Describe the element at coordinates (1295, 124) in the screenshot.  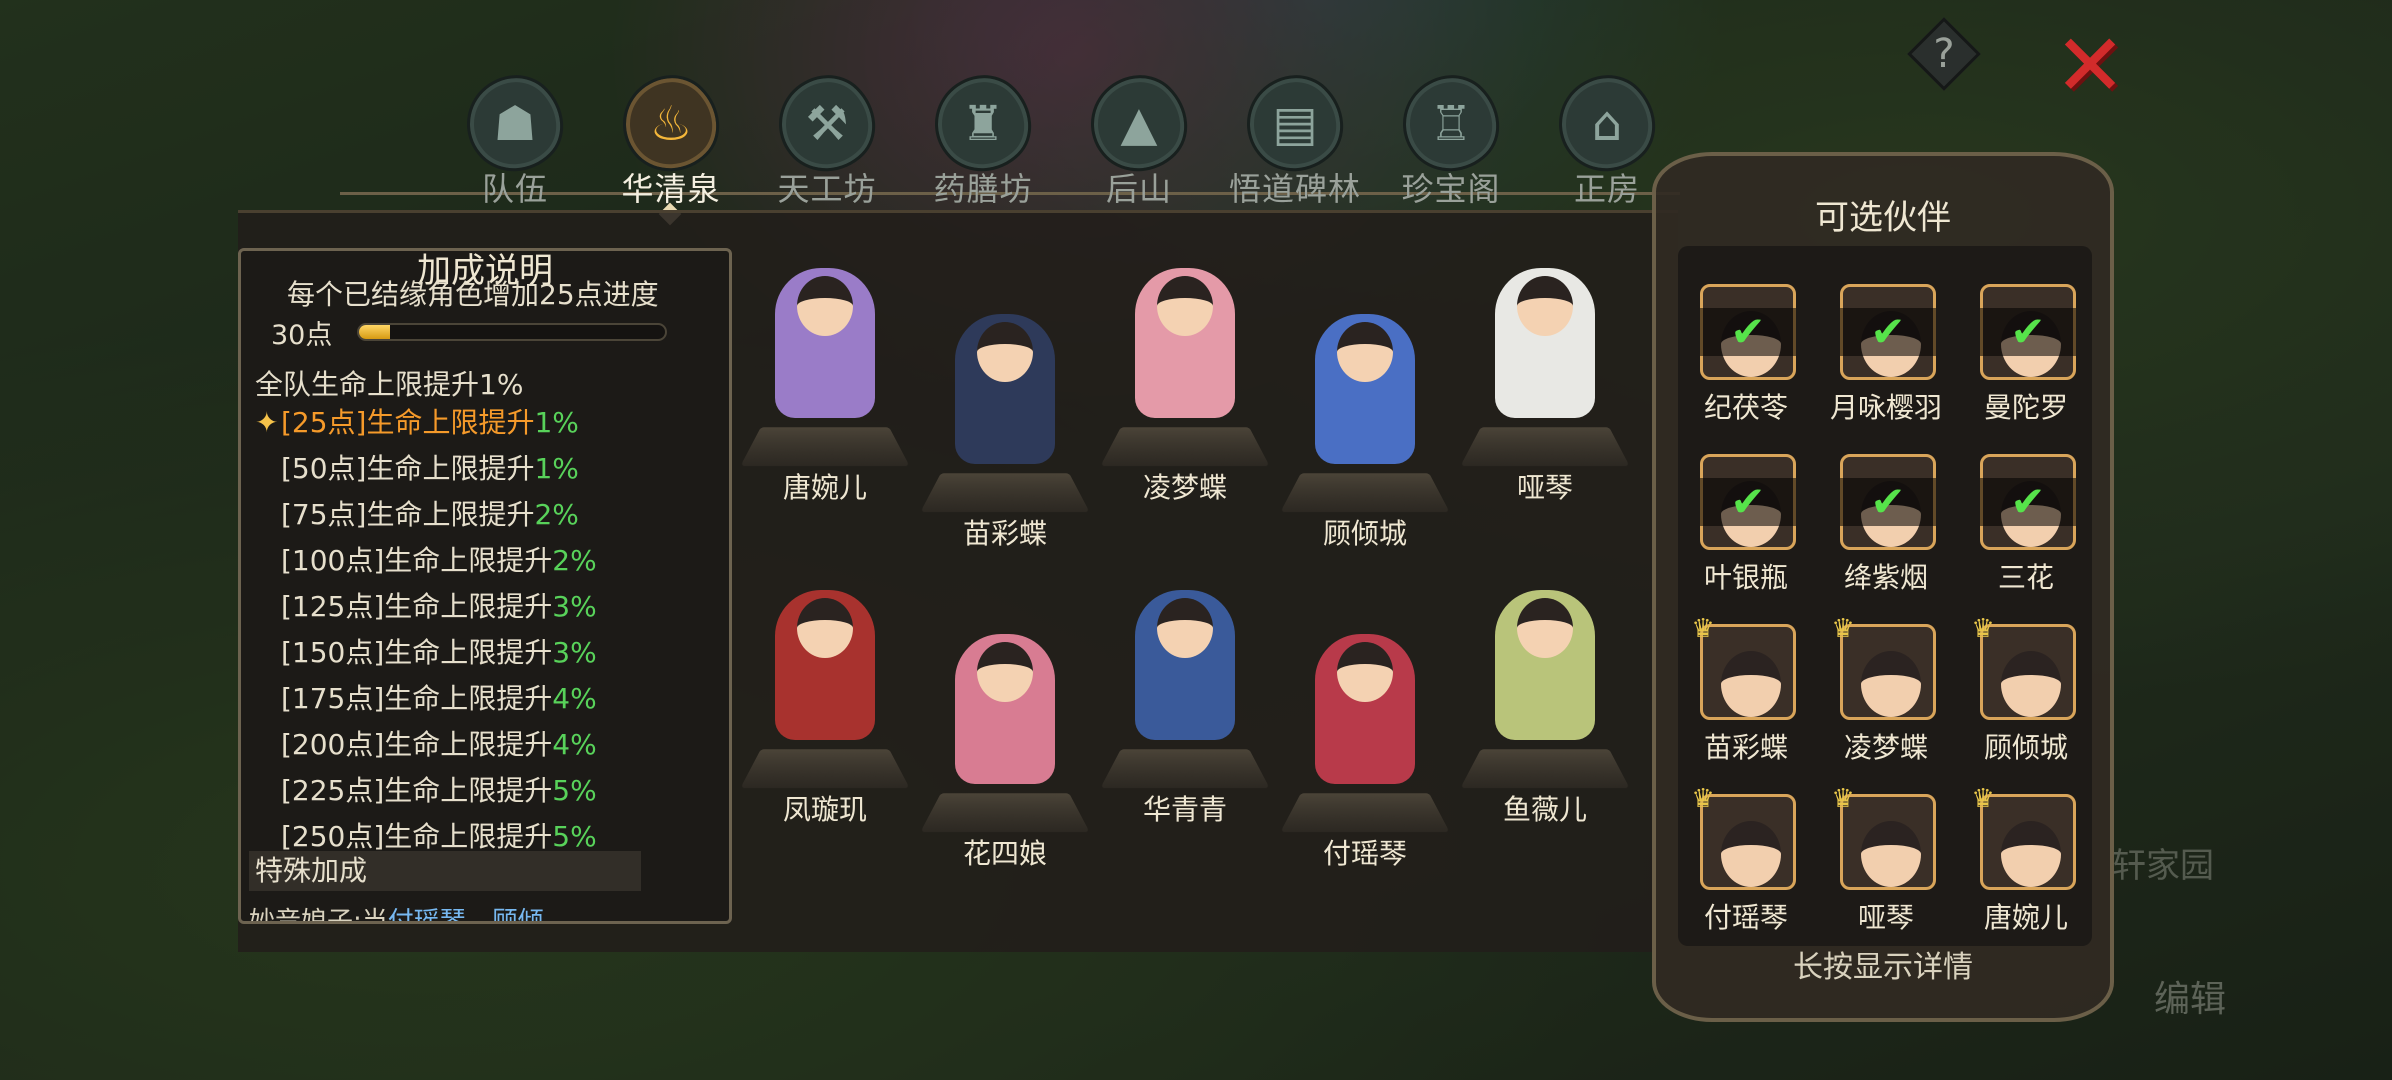
I see `stele-icon: ▤` at that location.